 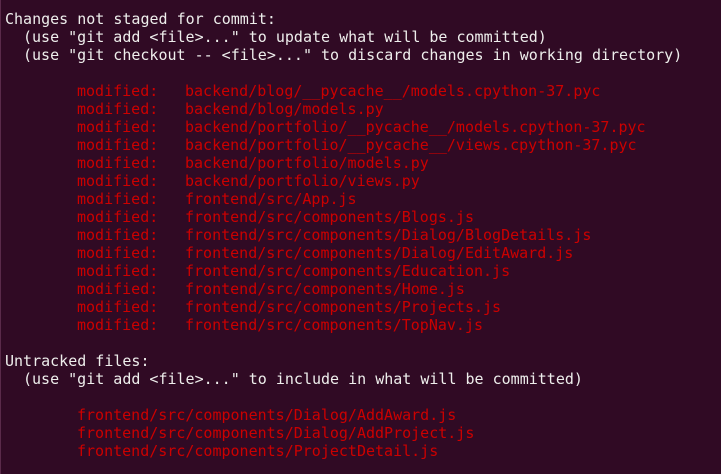 I want to click on file-path: frontend/src/components/Home.js, so click(x=325, y=289).